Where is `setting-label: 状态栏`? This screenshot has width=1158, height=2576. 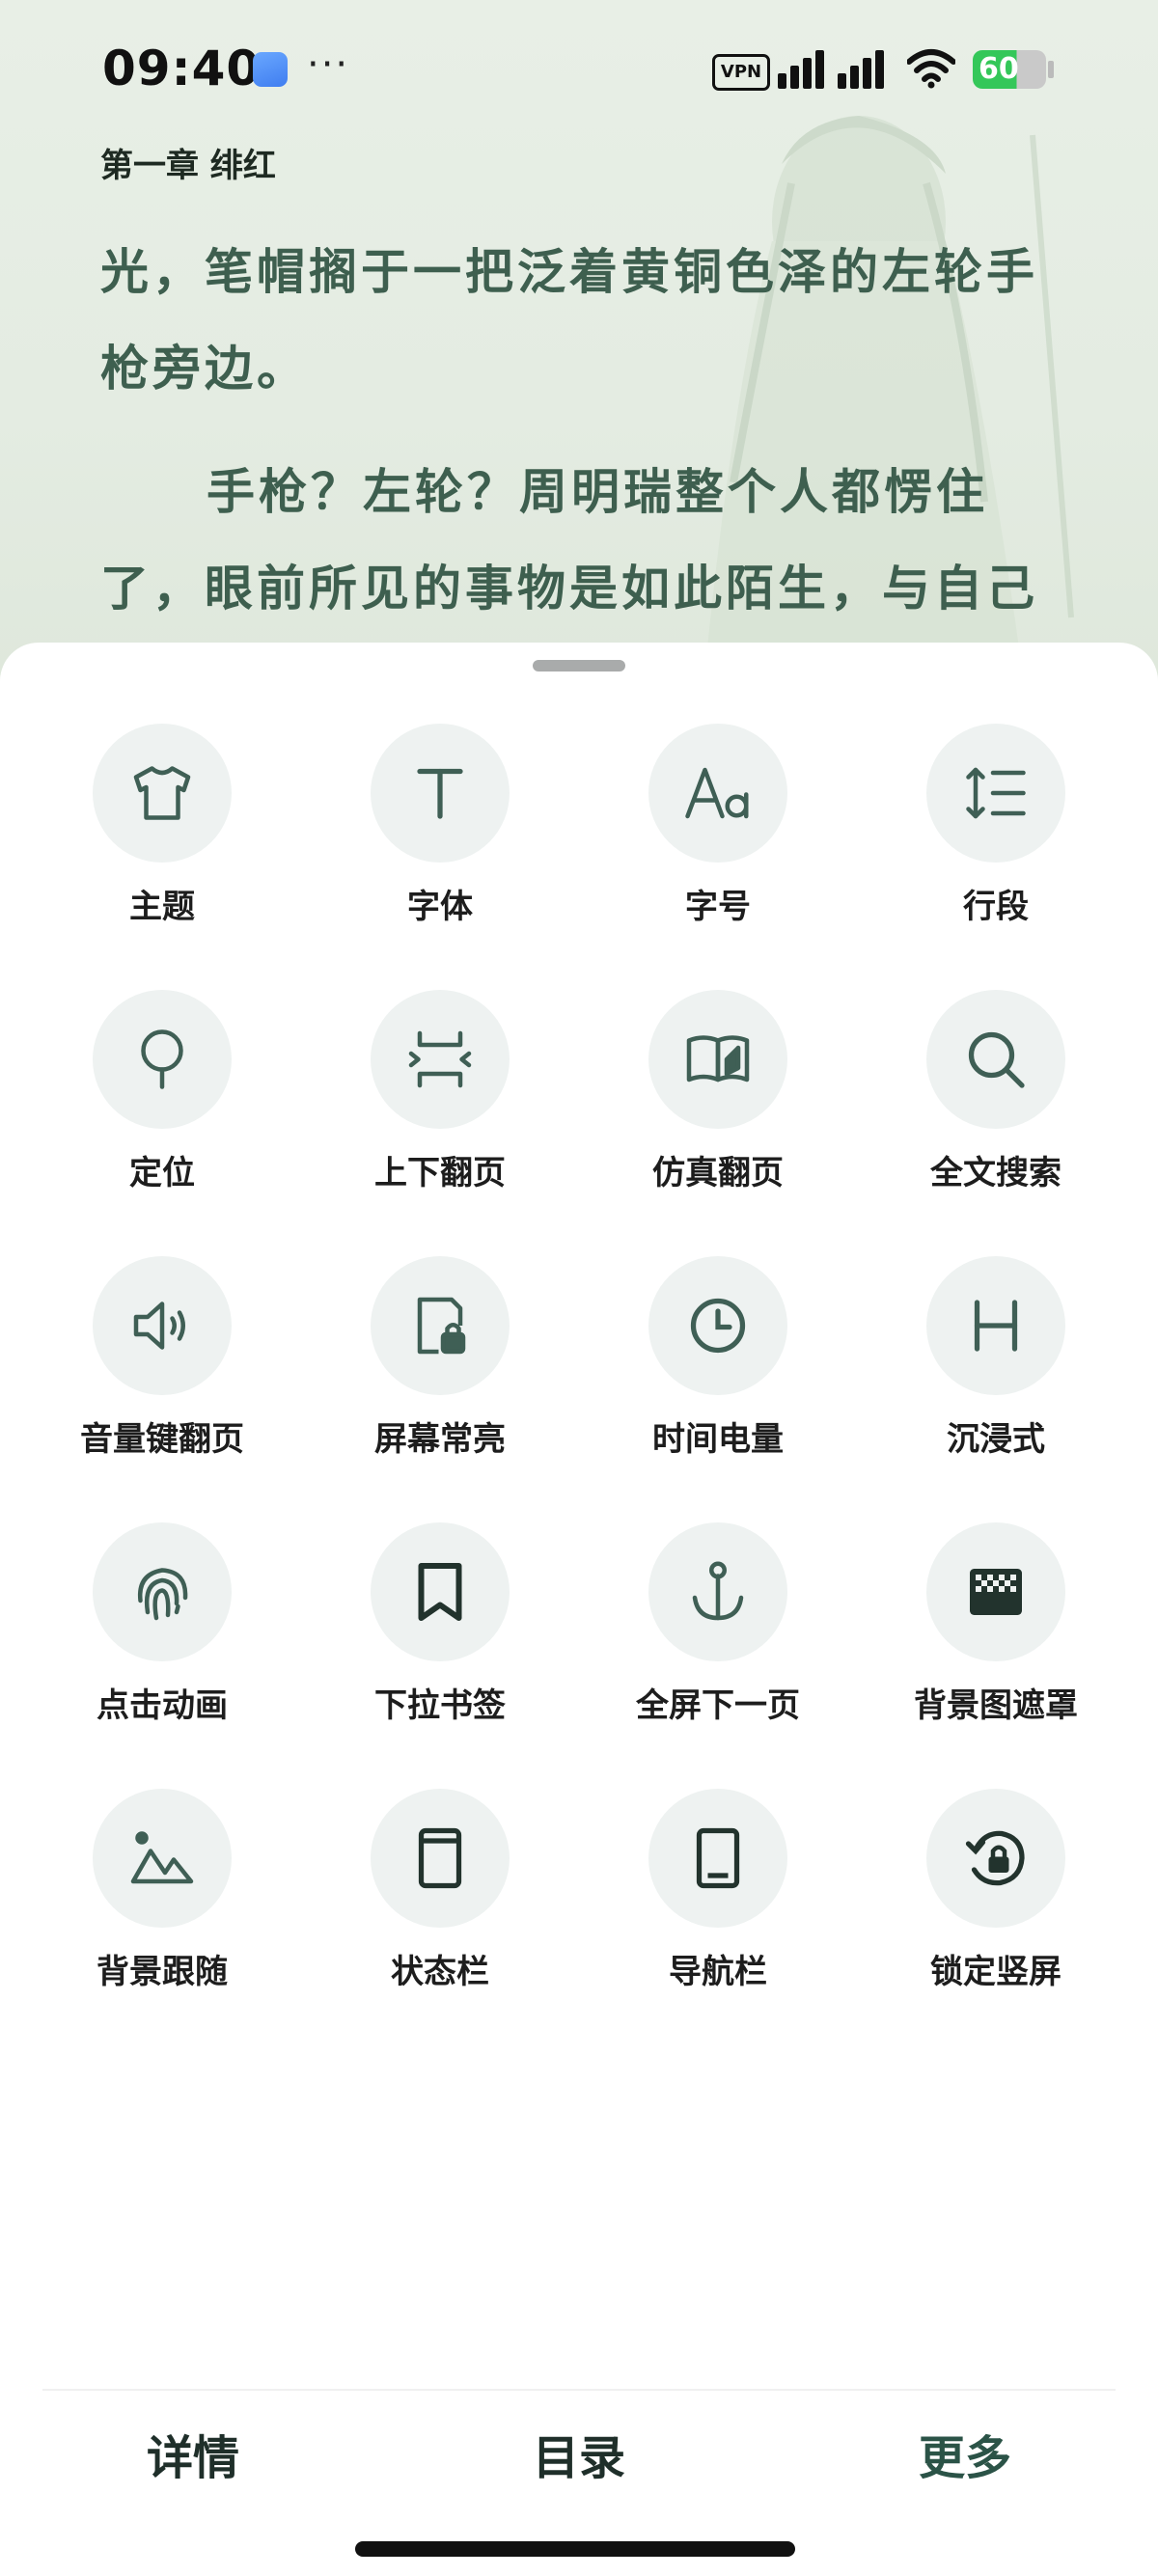 setting-label: 状态栏 is located at coordinates (440, 1972).